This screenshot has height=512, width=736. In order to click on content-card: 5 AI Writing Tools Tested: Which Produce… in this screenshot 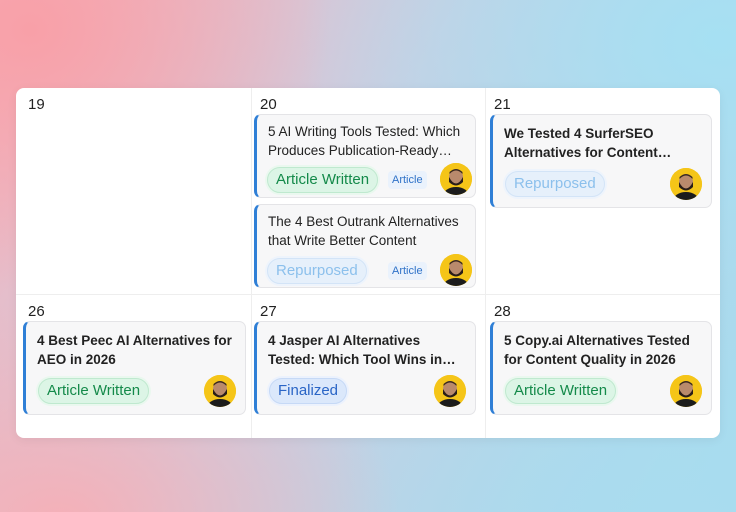, I will do `click(365, 156)`.